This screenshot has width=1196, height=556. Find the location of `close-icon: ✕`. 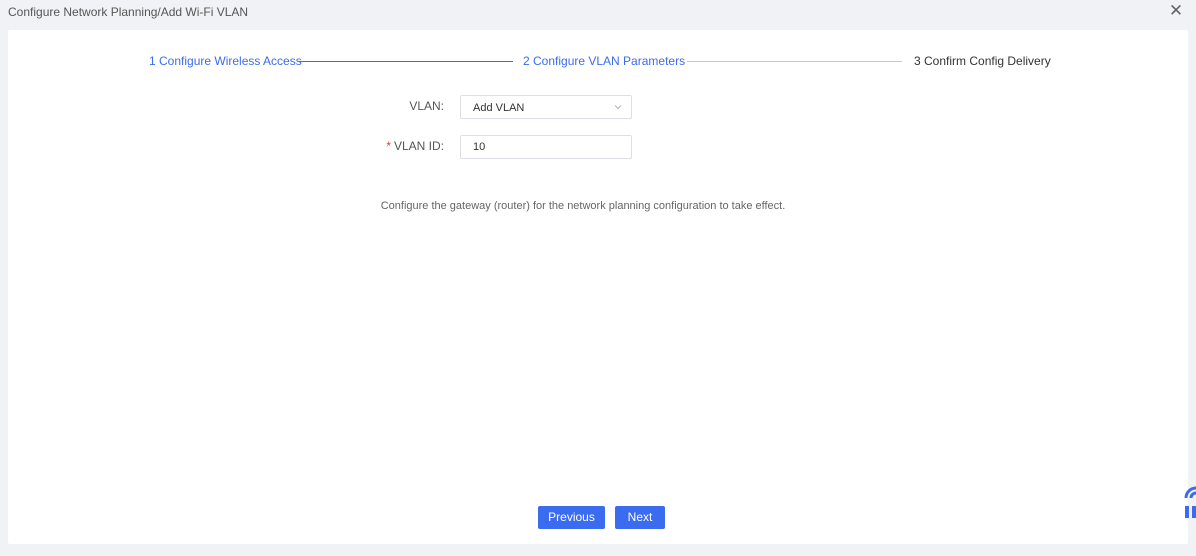

close-icon: ✕ is located at coordinates (1176, 10).